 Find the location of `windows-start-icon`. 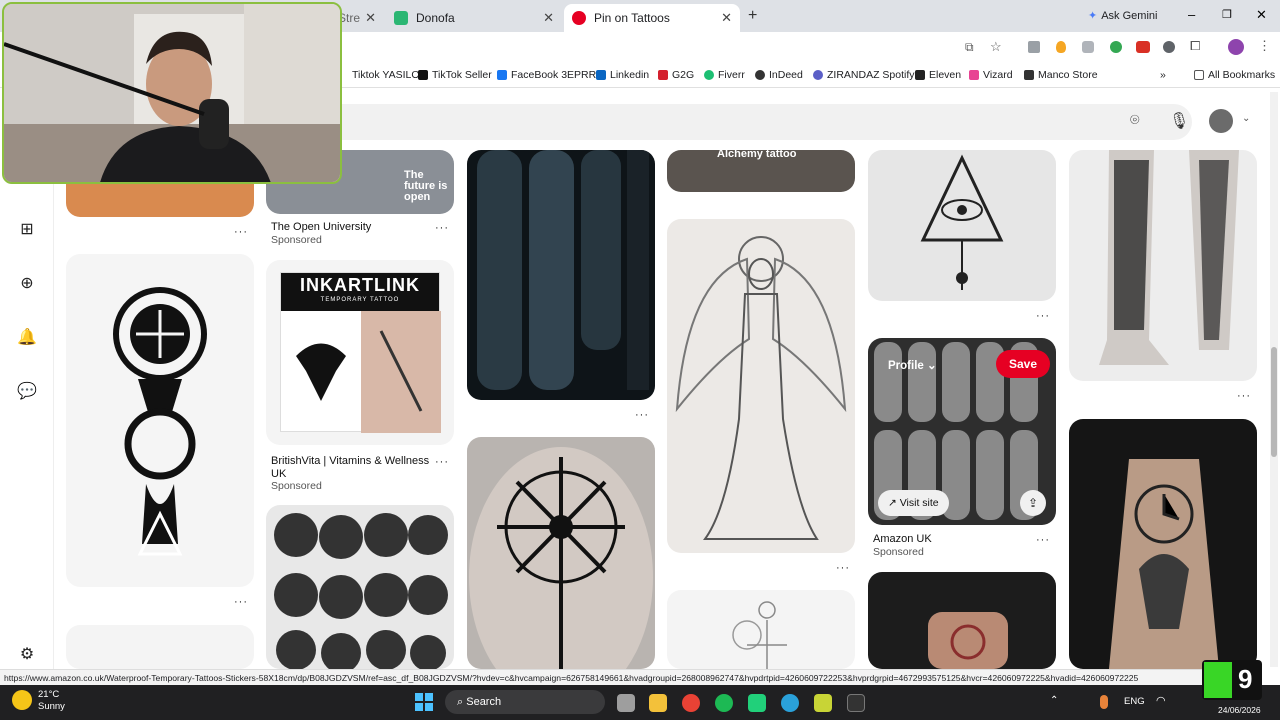

windows-start-icon is located at coordinates (424, 702).